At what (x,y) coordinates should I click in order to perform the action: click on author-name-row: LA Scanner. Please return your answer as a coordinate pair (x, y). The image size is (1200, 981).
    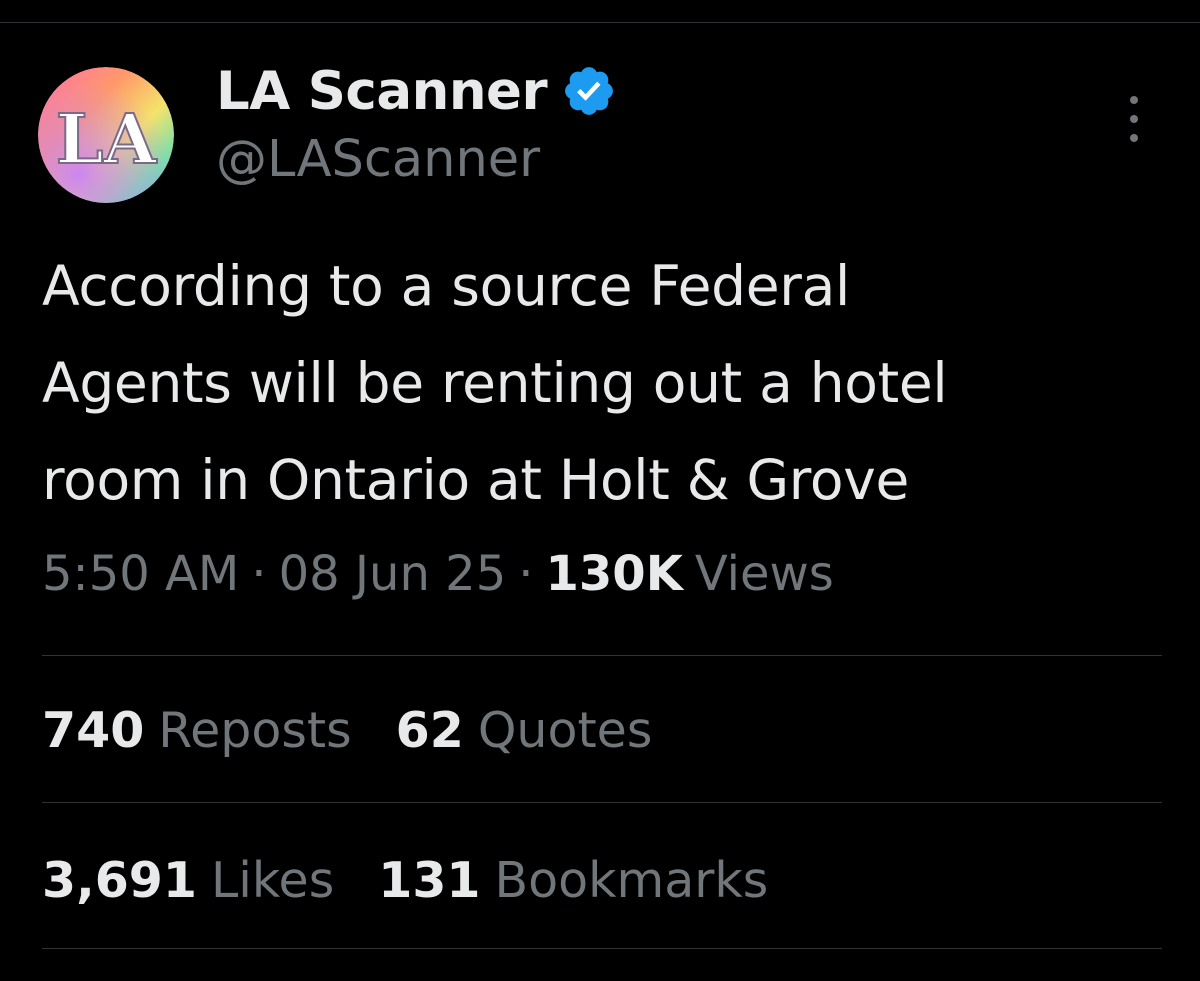
    Looking at the image, I should click on (416, 91).